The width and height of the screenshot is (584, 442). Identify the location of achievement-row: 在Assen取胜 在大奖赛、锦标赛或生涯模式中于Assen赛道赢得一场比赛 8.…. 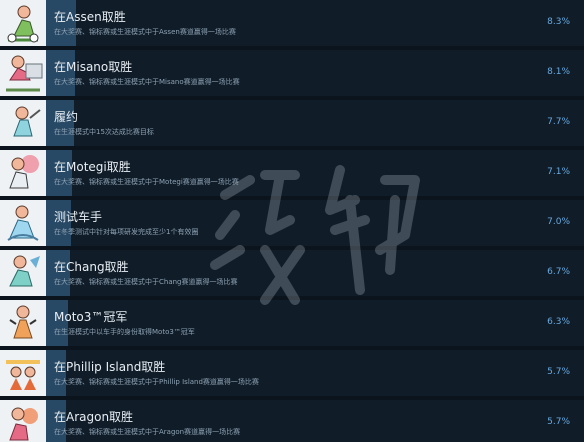
(292, 23).